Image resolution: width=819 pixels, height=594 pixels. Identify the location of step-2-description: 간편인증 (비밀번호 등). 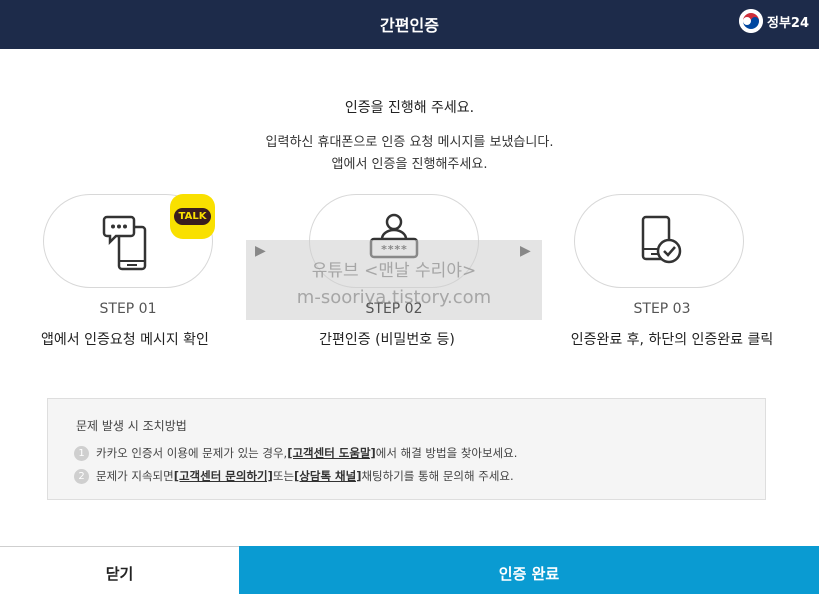
(387, 340).